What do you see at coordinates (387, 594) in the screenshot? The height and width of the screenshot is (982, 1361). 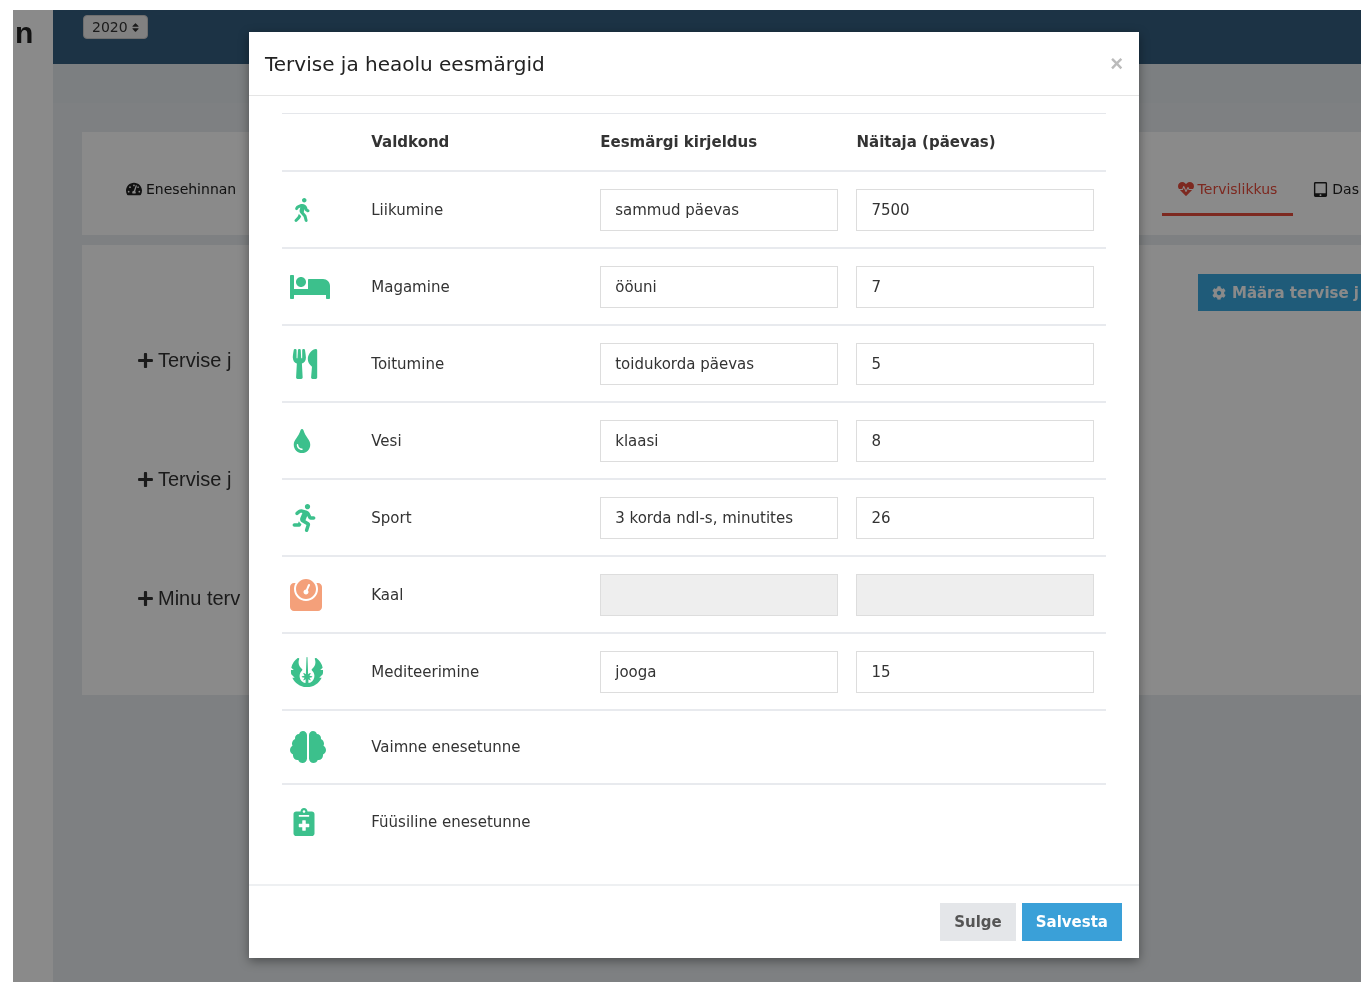 I see `area-label: Kaal` at bounding box center [387, 594].